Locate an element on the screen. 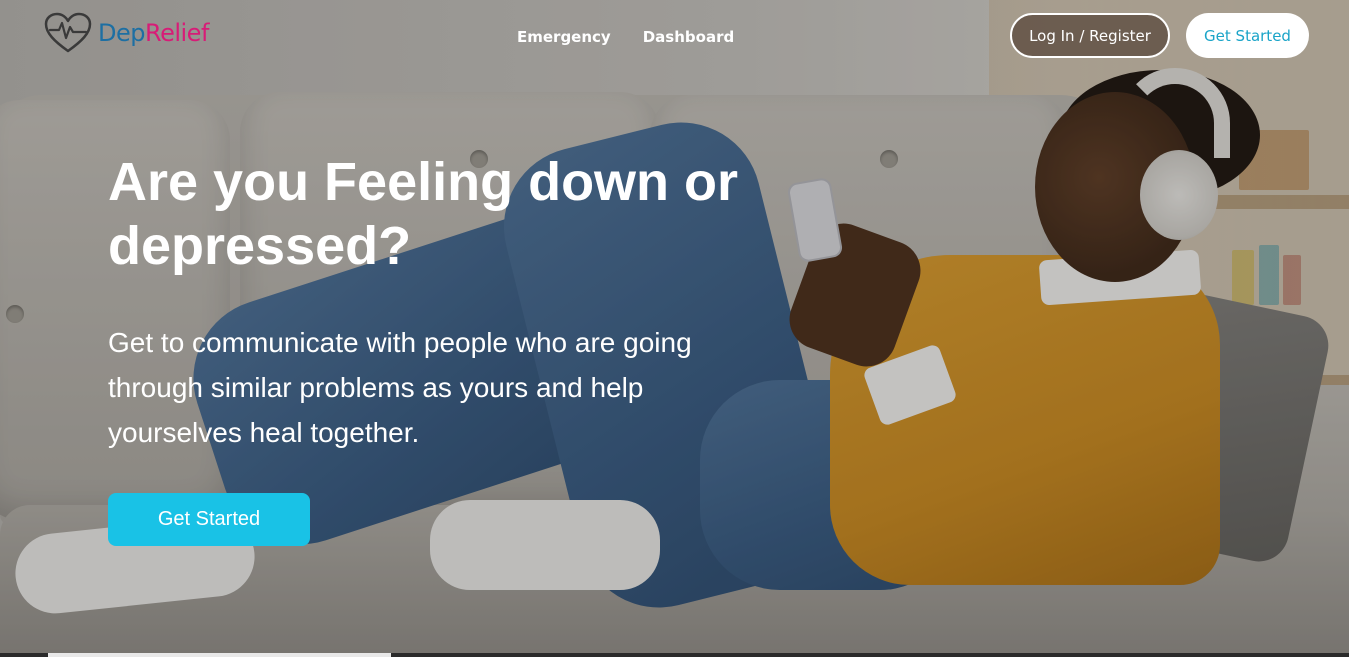 The height and width of the screenshot is (657, 1349). brand-name: DepRelief is located at coordinates (153, 33).